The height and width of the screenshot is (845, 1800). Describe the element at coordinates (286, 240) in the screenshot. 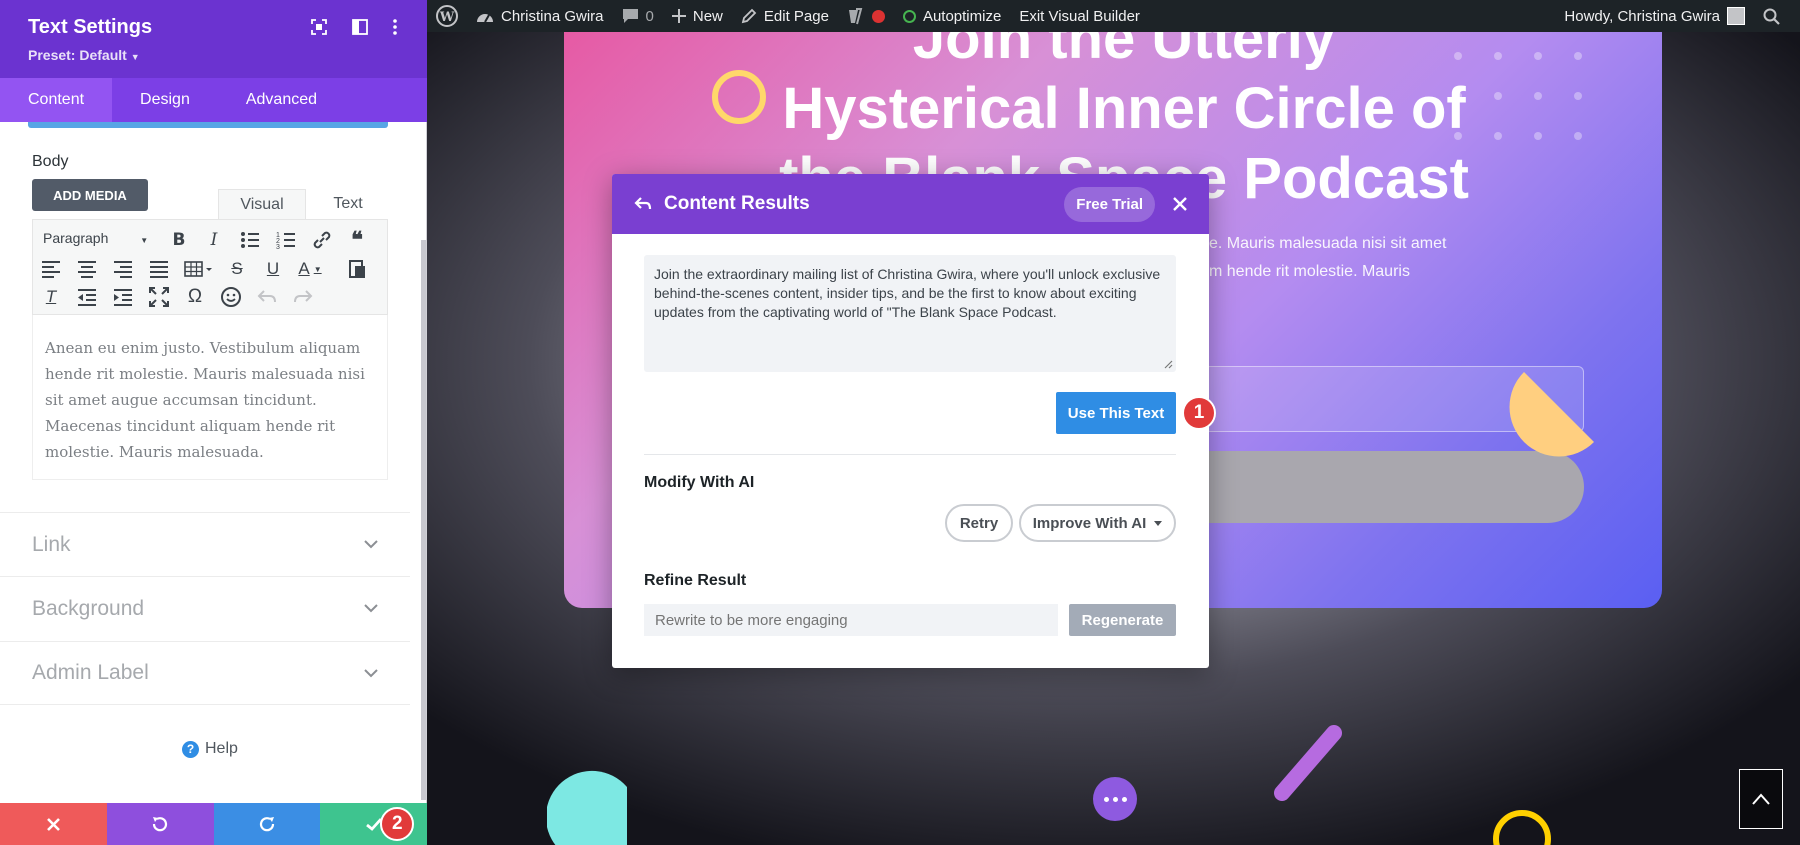

I see `numbered-list-icon: 123` at that location.